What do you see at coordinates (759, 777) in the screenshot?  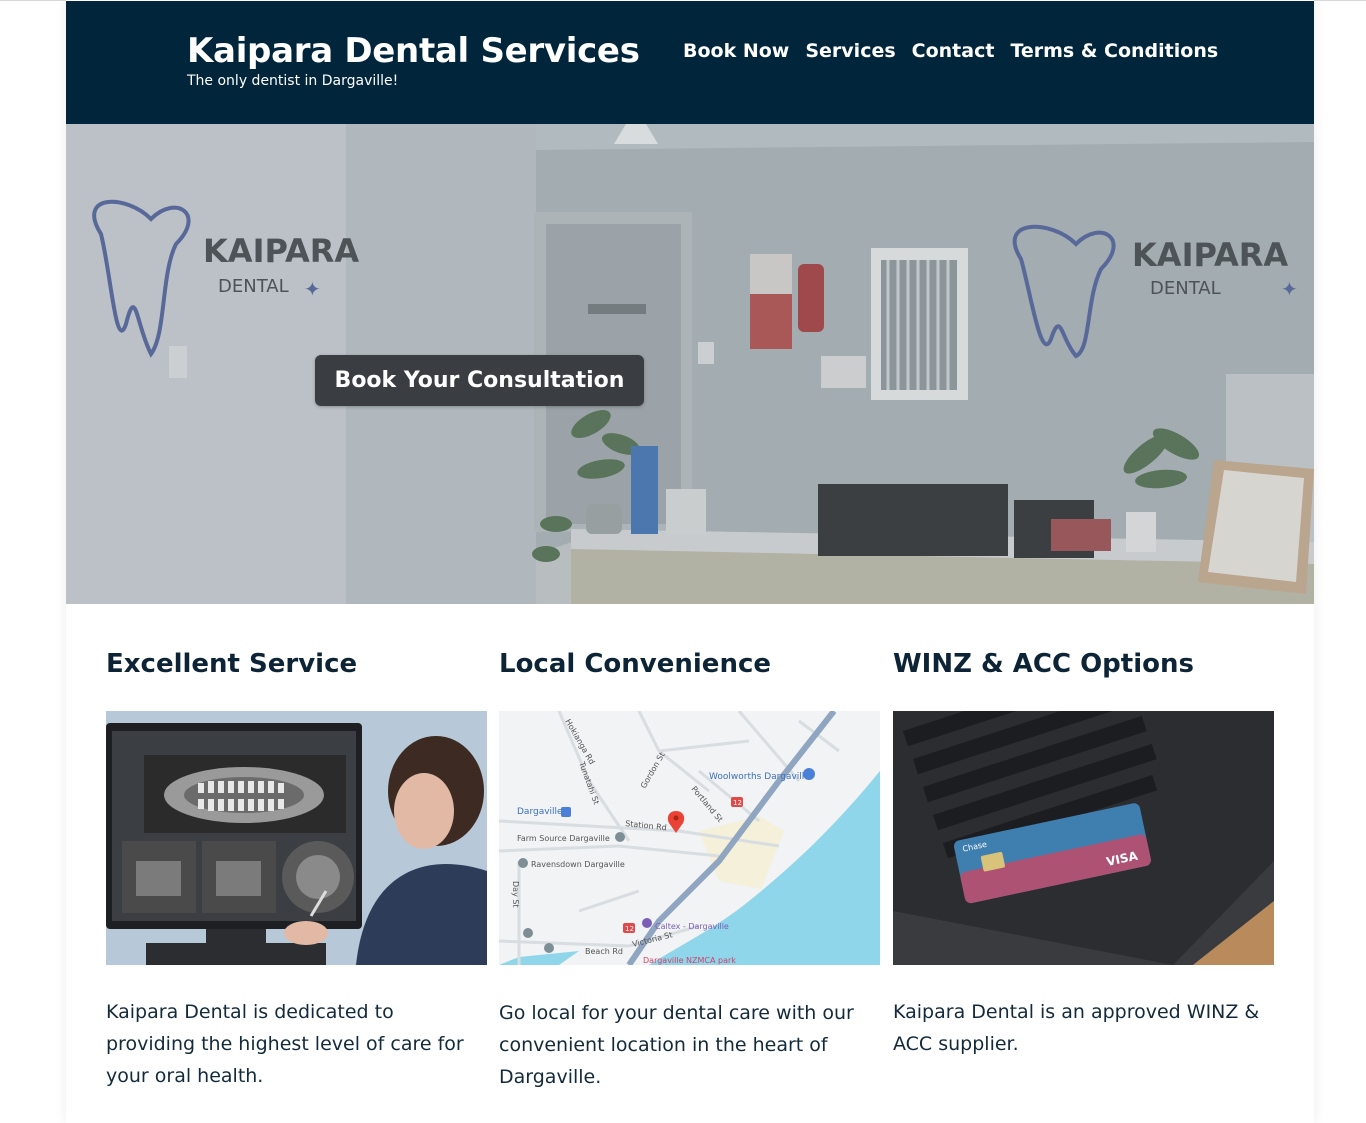 I see `svg-text: Woolworths Dargaville` at bounding box center [759, 777].